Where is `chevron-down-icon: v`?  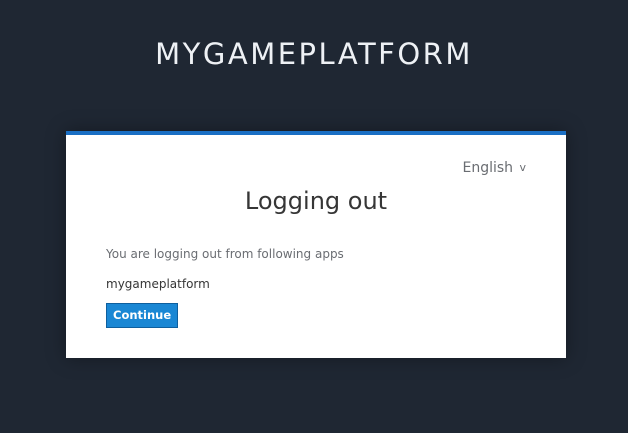 chevron-down-icon: v is located at coordinates (522, 167).